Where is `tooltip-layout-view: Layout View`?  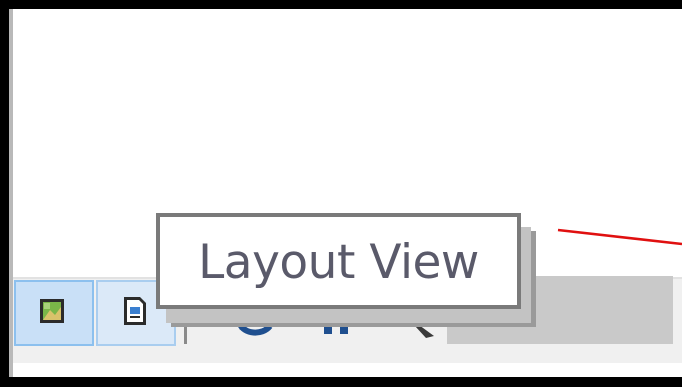
tooltip-layout-view: Layout View is located at coordinates (338, 261).